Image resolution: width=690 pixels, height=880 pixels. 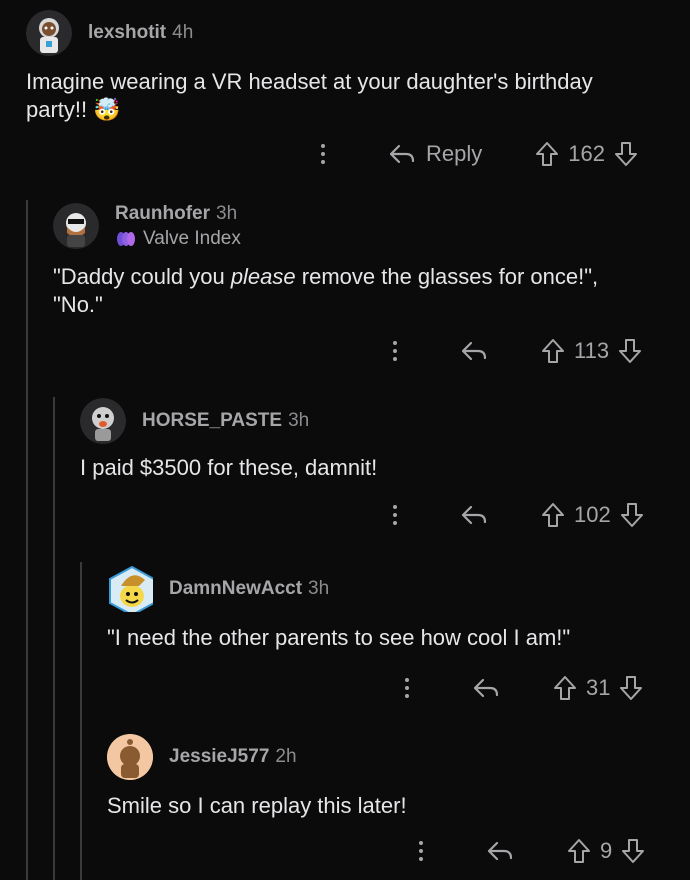 I want to click on comment-actions: Reply 162, so click(x=478, y=154).